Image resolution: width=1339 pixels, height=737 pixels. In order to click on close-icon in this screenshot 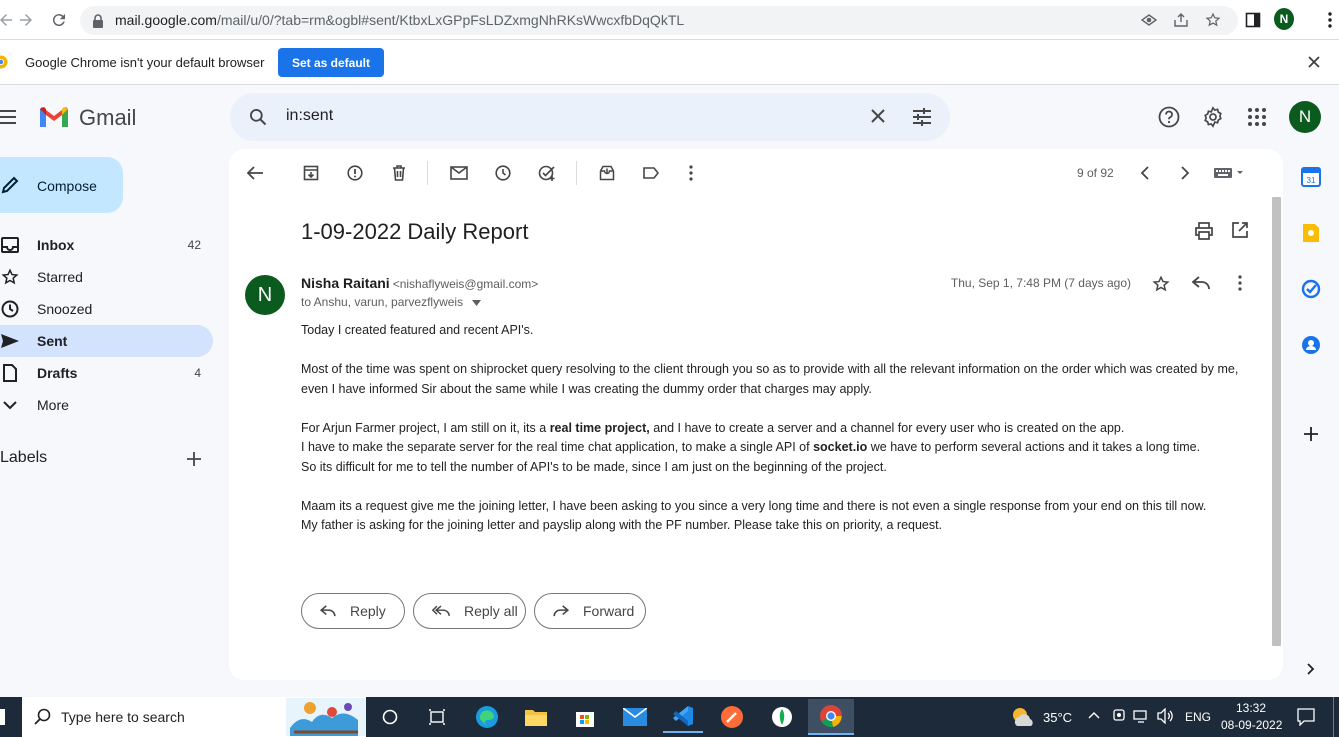, I will do `click(1314, 62)`.